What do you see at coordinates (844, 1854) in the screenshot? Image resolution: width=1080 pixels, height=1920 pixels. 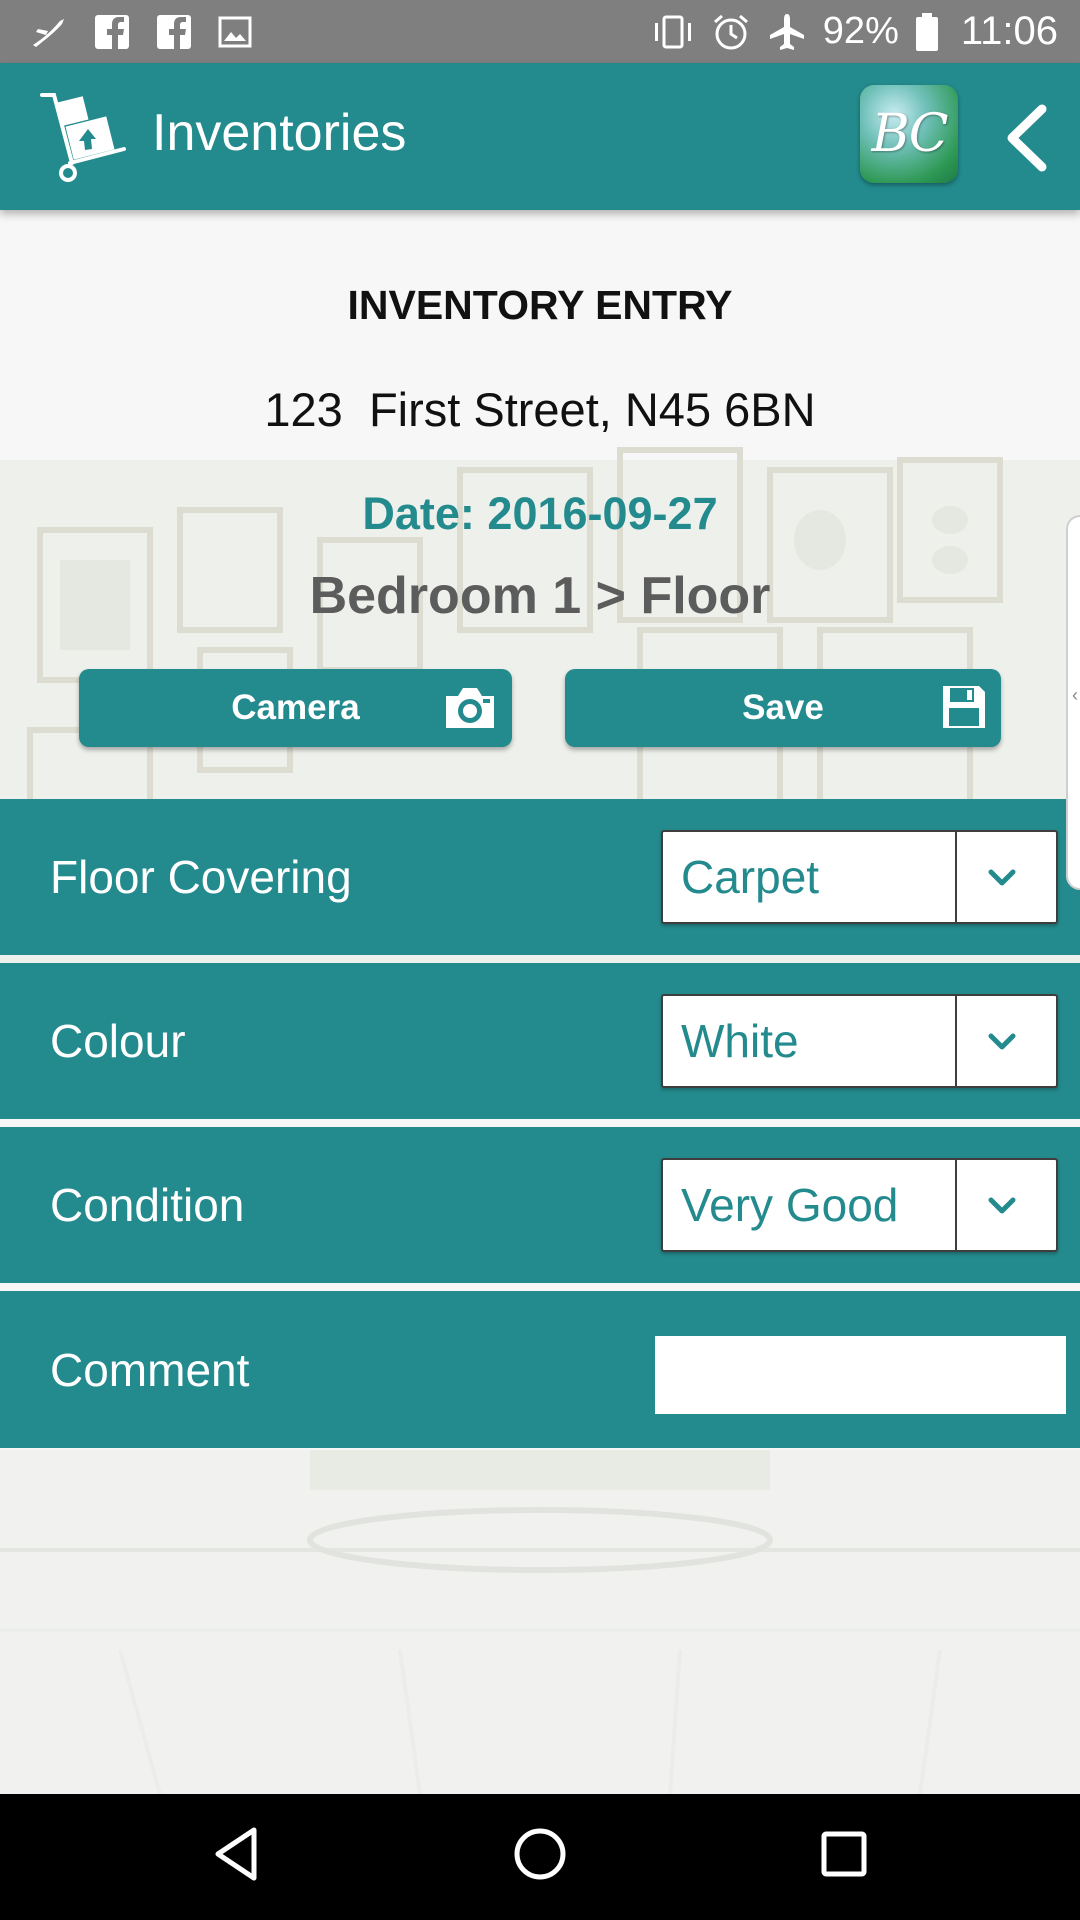 I see `recents-square-icon` at bounding box center [844, 1854].